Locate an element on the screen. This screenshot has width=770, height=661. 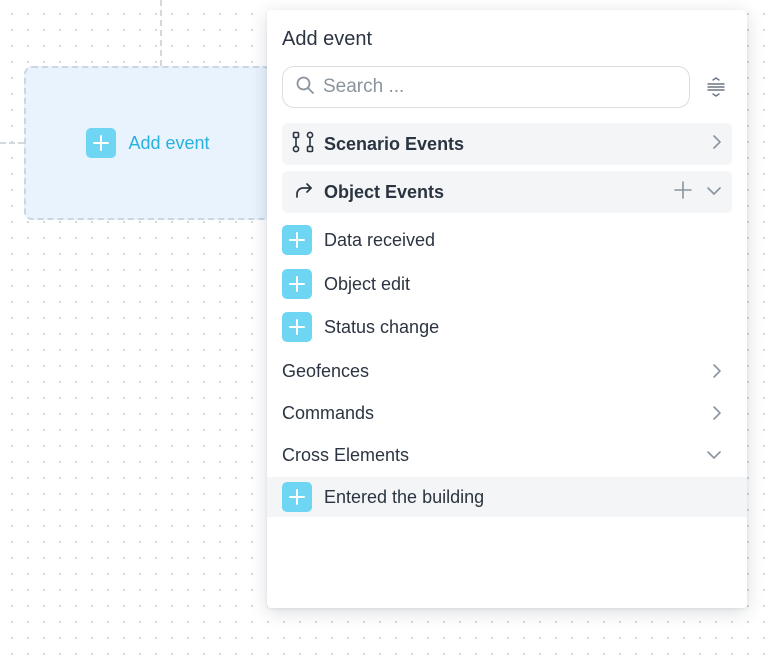
list-item-label: Data received is located at coordinates (380, 239).